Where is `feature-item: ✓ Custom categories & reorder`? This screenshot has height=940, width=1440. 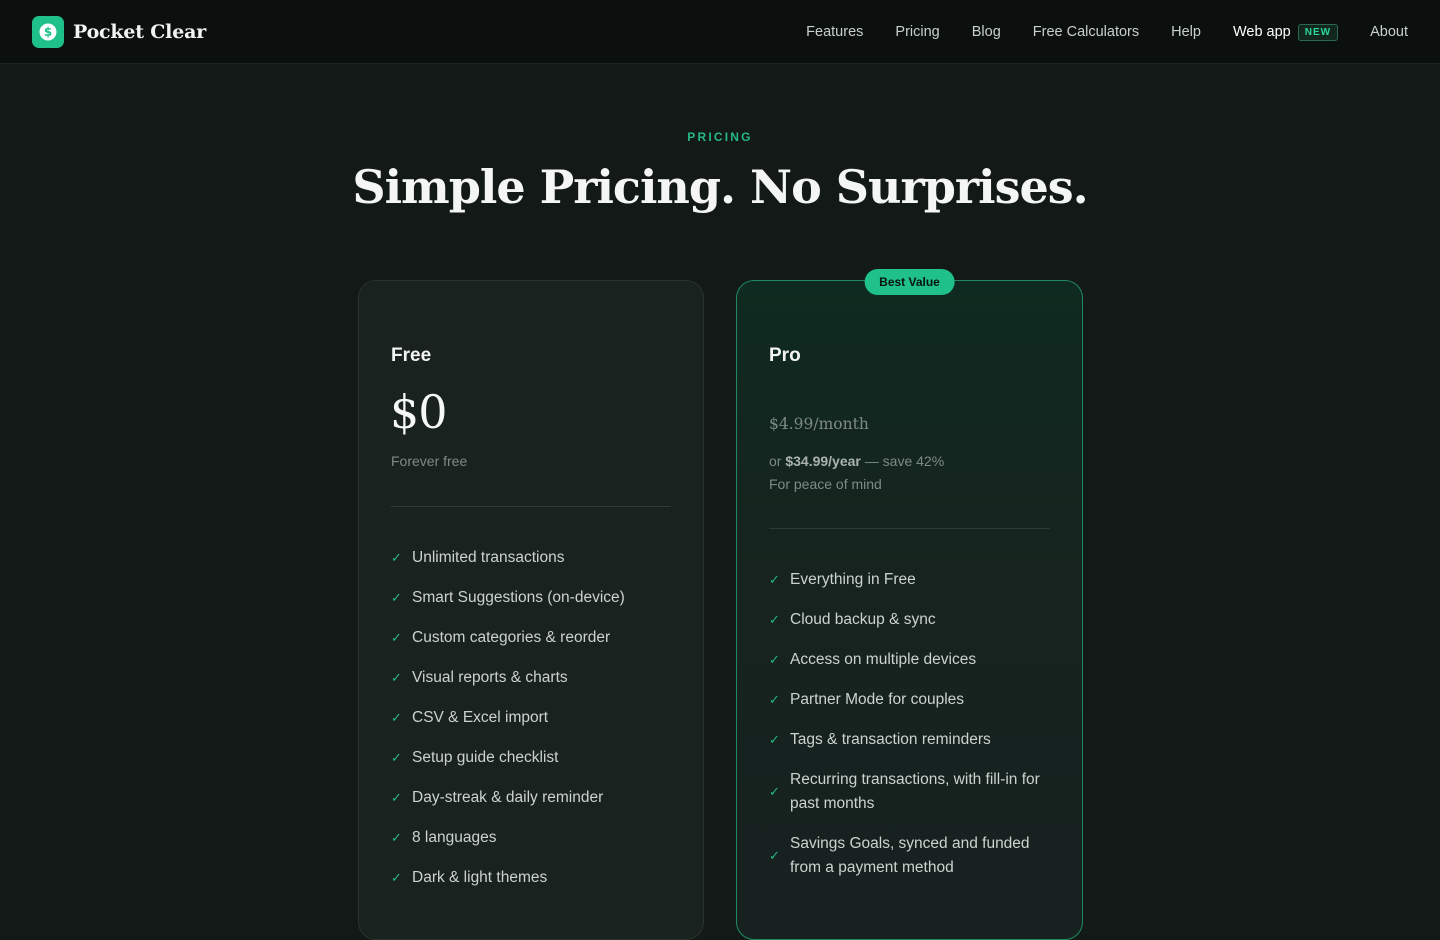
feature-item: ✓ Custom categories & reorder is located at coordinates (533, 638).